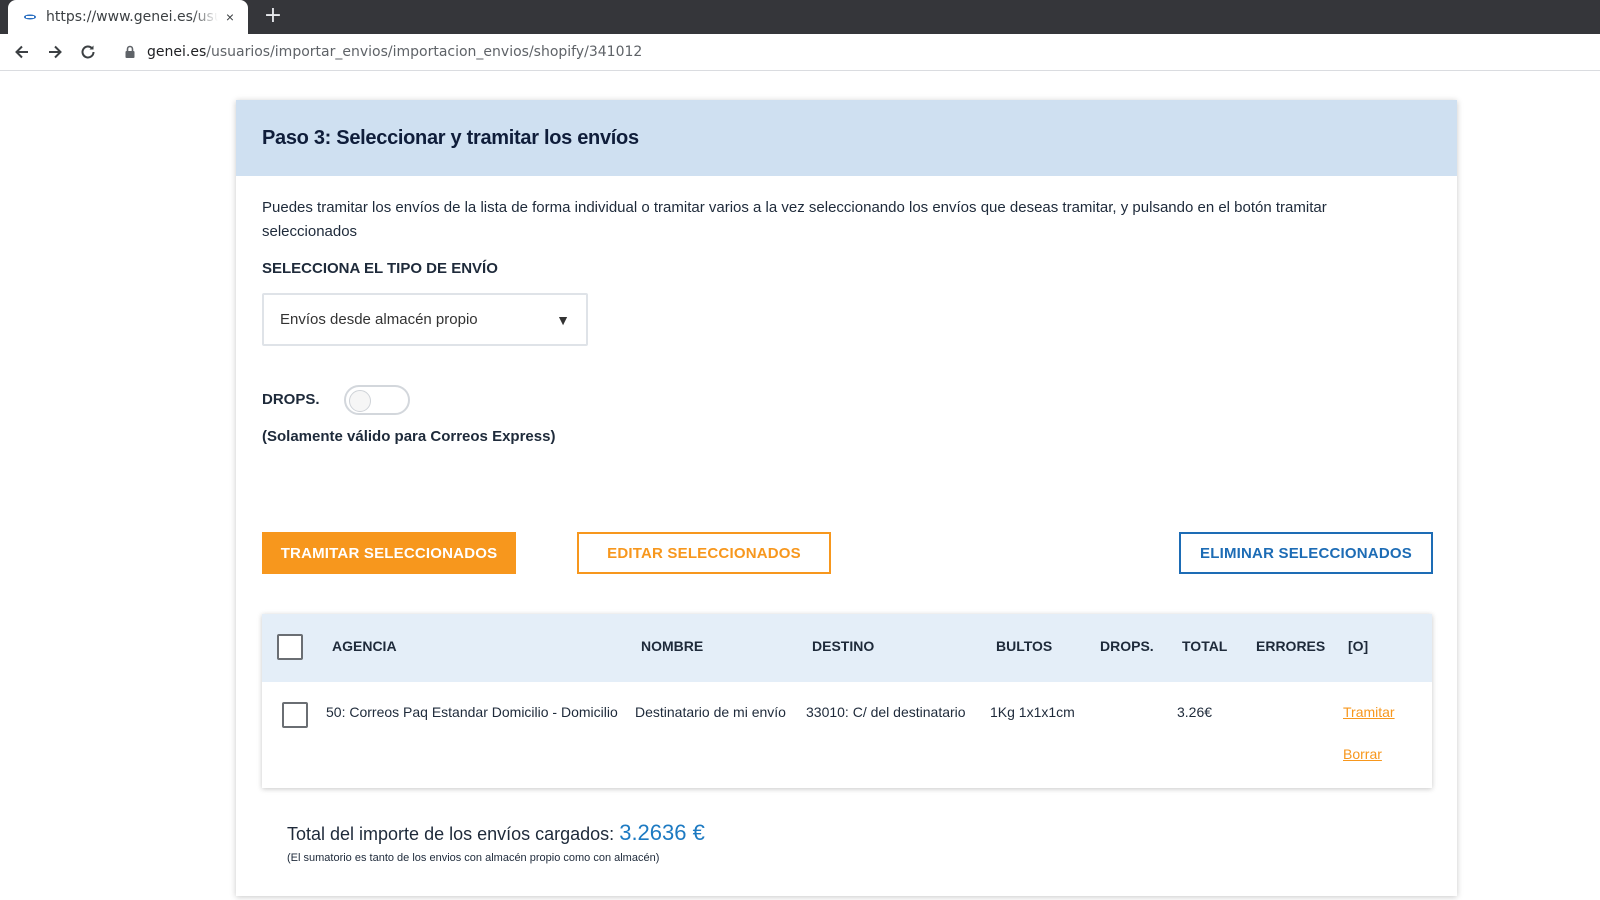 This screenshot has height=900, width=1600. Describe the element at coordinates (1024, 646) in the screenshot. I see `header-bultos: BULTOS` at that location.